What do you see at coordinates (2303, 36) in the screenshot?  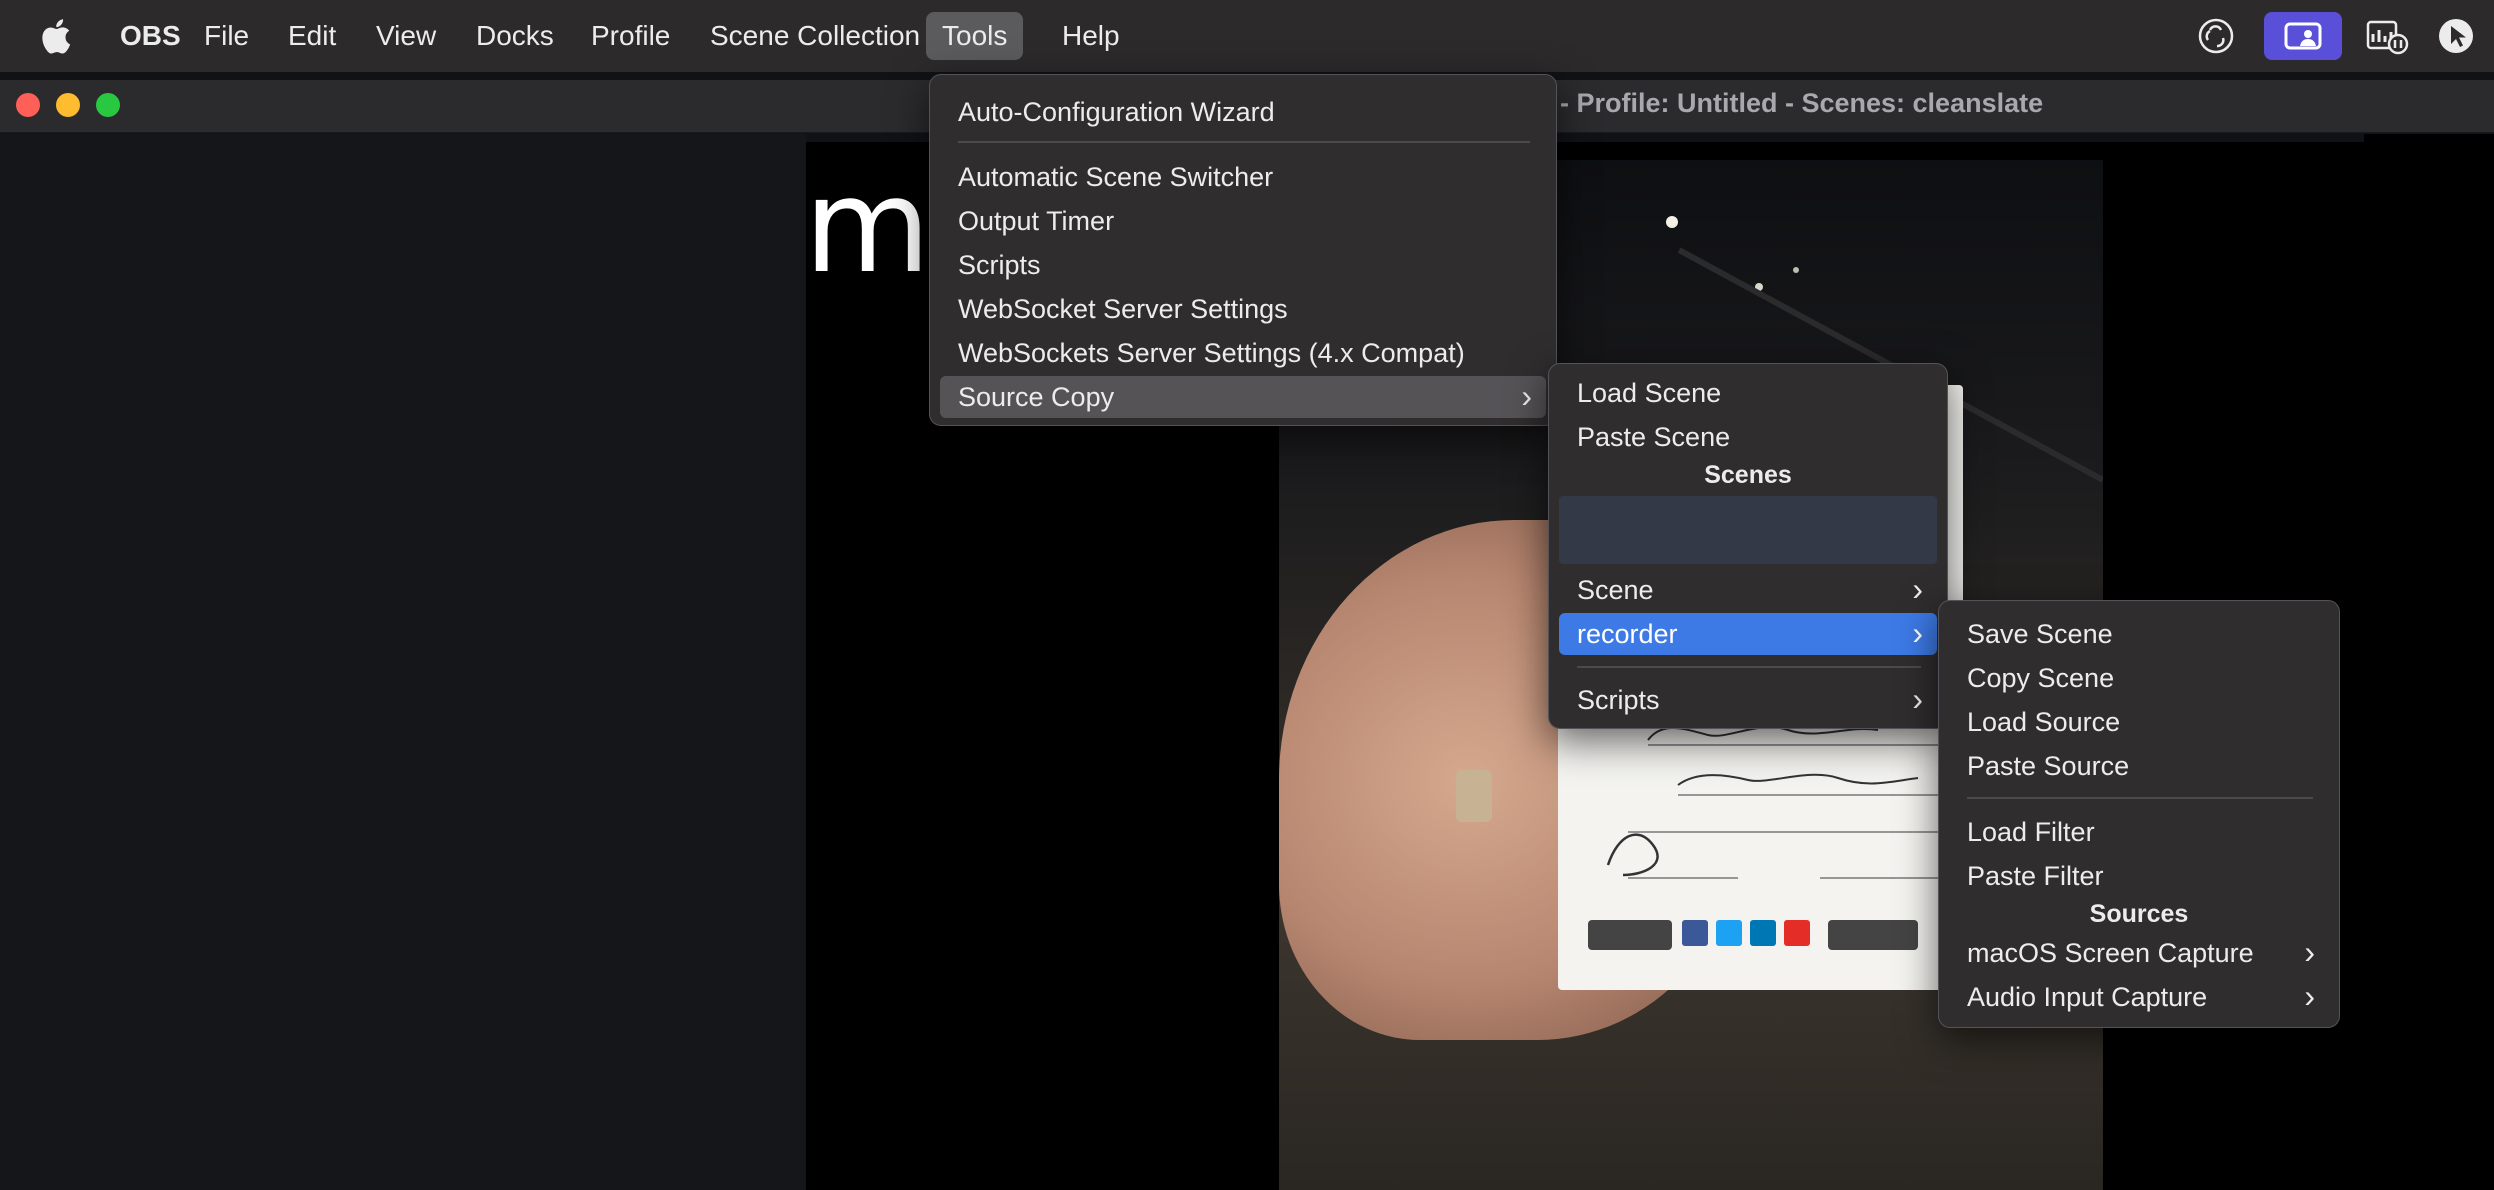 I see `screen-share-icon` at bounding box center [2303, 36].